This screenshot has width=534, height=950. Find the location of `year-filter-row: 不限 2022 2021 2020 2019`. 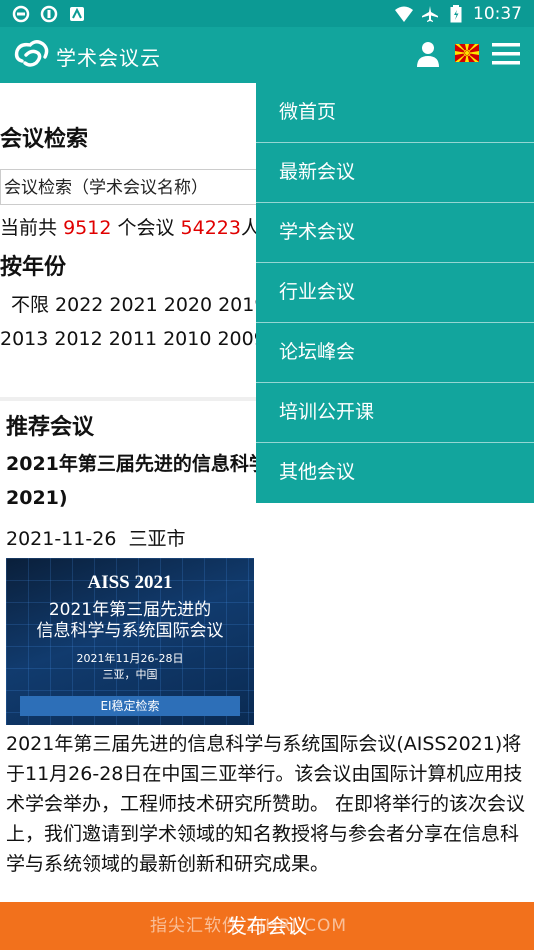

year-filter-row: 不限 2022 2021 2020 2019 is located at coordinates (141, 303).